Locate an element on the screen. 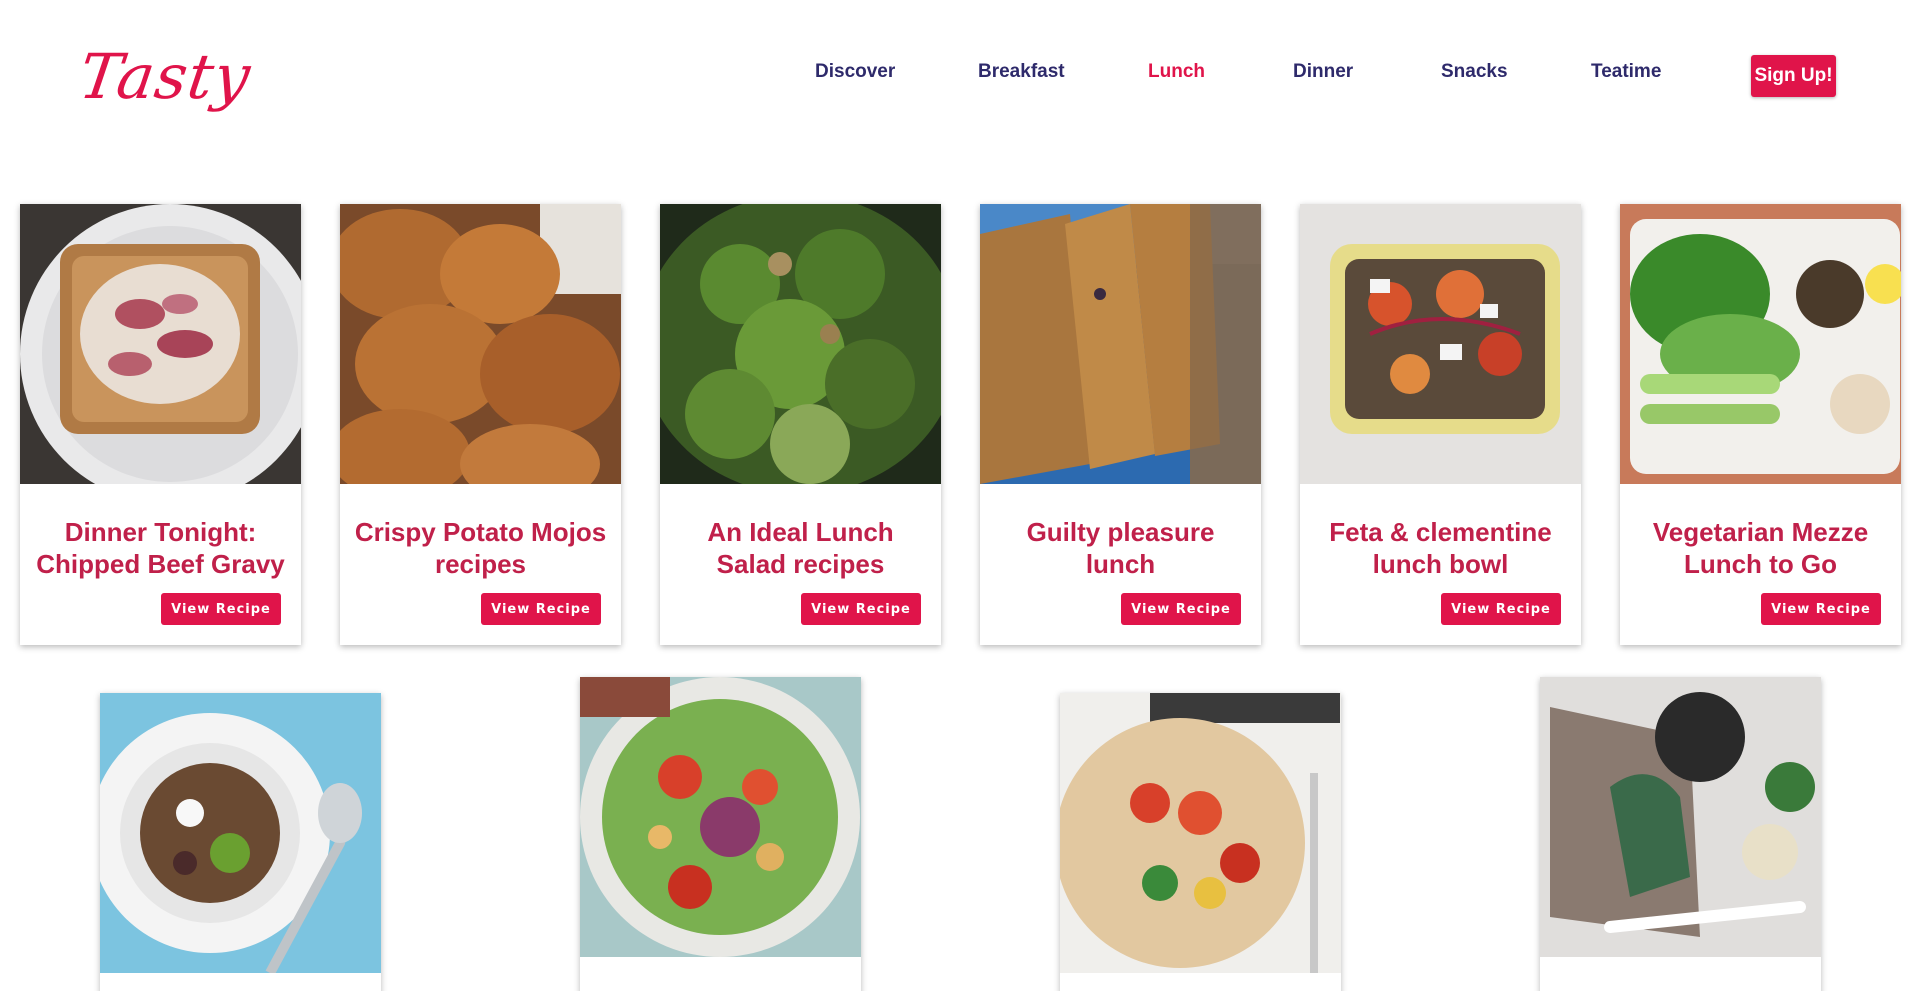 The width and height of the screenshot is (1920, 991). recipe-title: Dinner Tonight: Chipped Beef Gravy is located at coordinates (160, 548).